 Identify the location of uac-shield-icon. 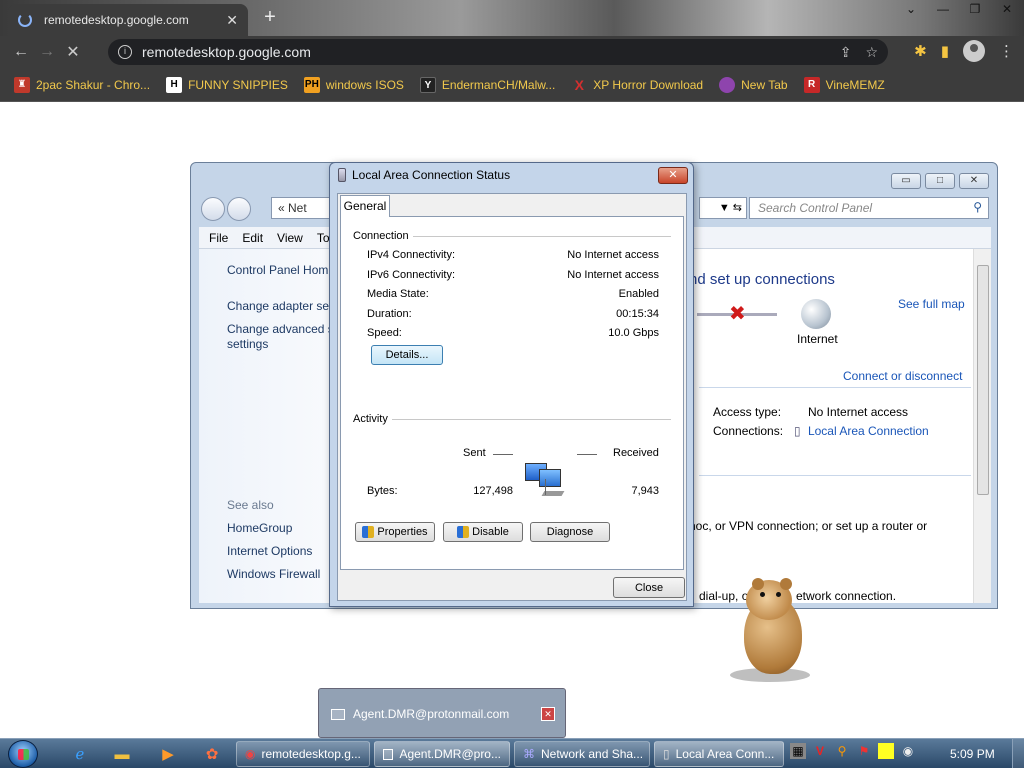
(463, 532).